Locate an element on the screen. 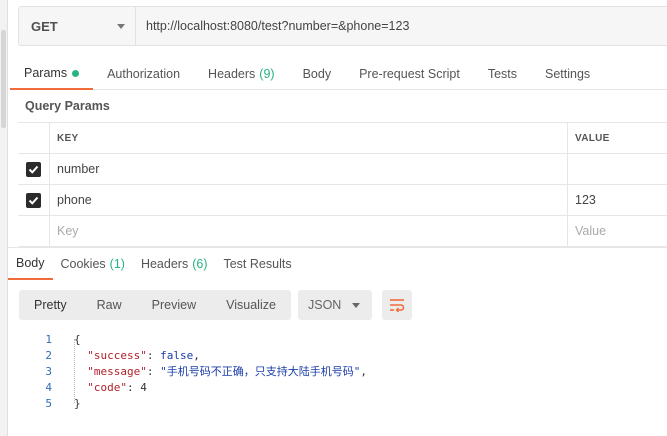  tab-test-results: Test Results is located at coordinates (257, 264).